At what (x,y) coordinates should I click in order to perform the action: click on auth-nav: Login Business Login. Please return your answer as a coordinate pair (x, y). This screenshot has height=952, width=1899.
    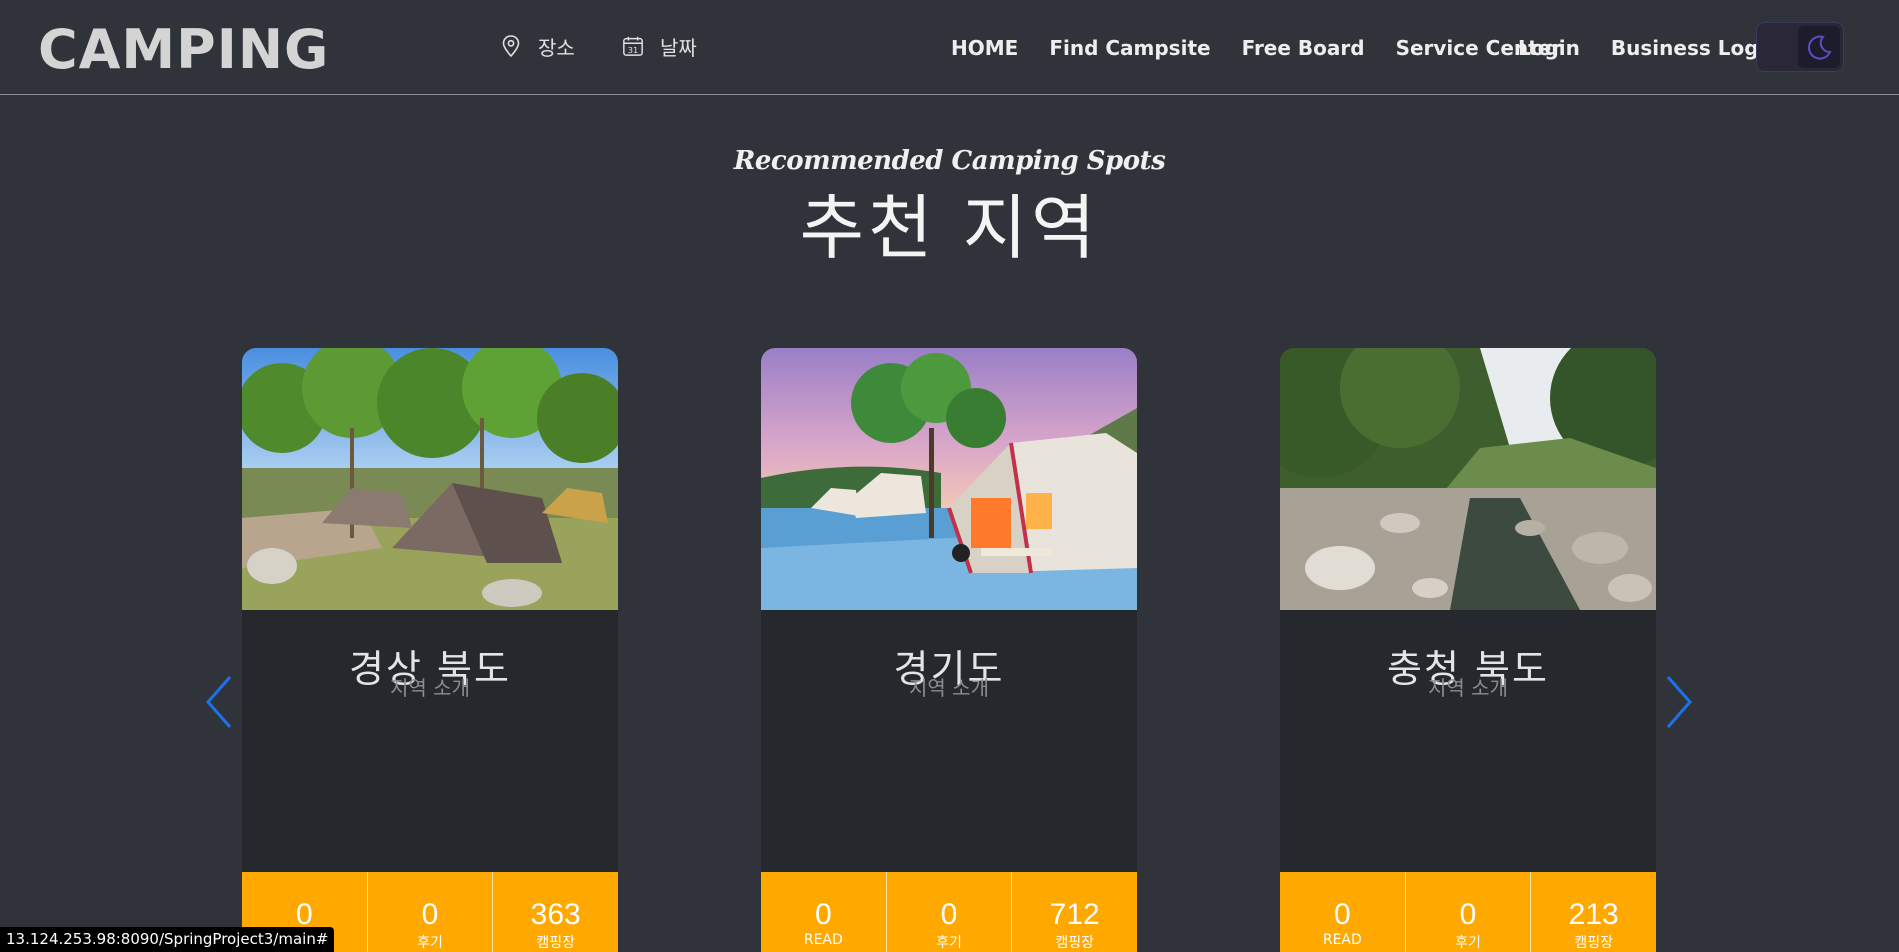
    Looking at the image, I should click on (1649, 48).